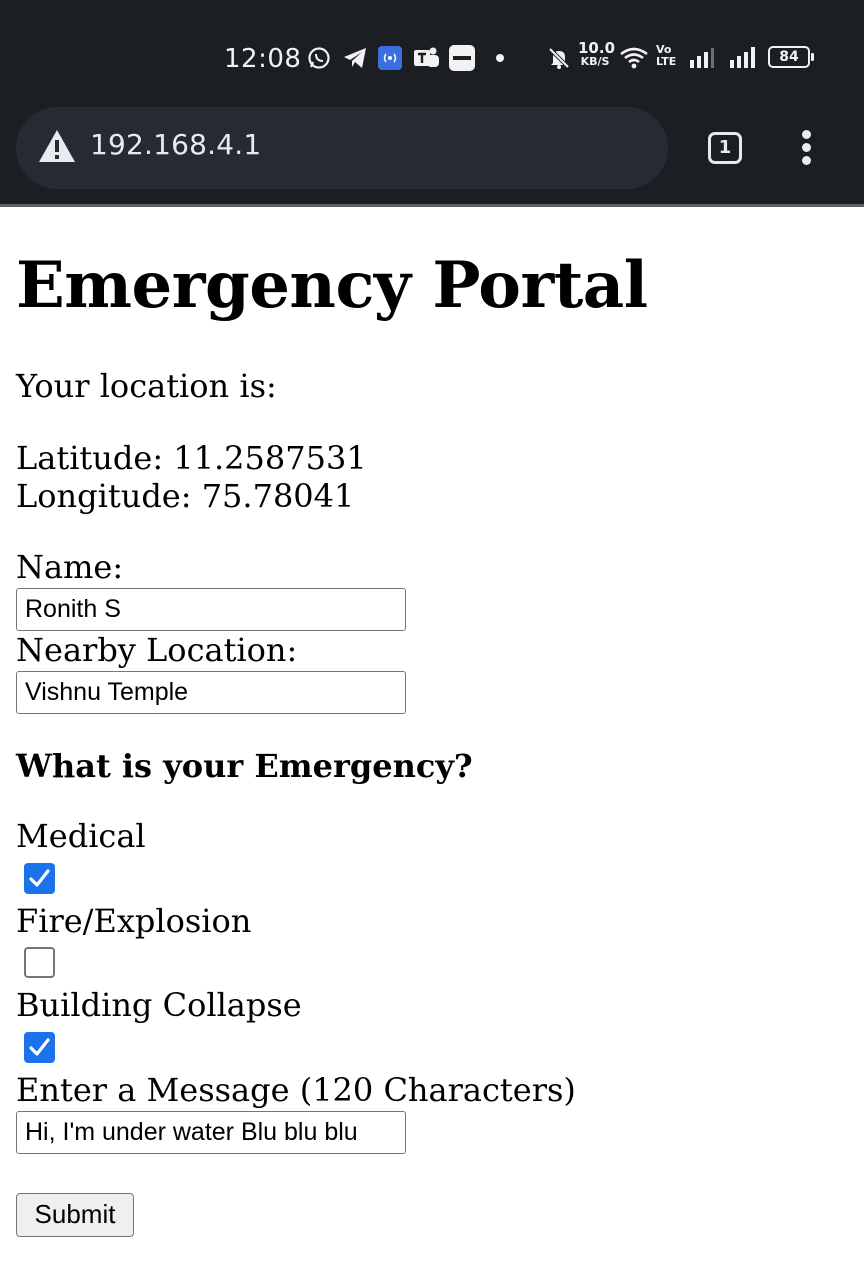 Image resolution: width=864 pixels, height=1280 pixels. What do you see at coordinates (134, 921) in the screenshot?
I see `option-label-fire: Fire/Explosion` at bounding box center [134, 921].